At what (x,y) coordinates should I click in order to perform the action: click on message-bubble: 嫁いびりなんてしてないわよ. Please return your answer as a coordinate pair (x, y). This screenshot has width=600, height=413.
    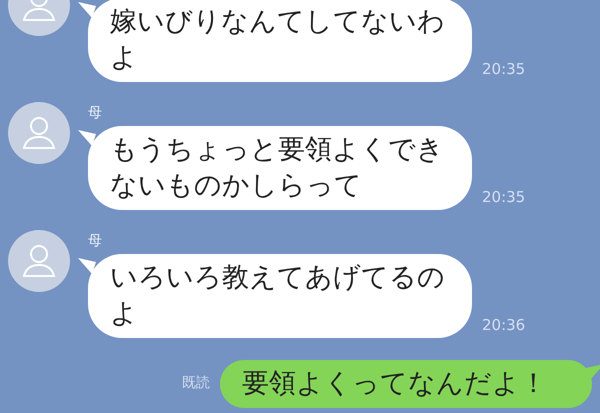
    Looking at the image, I should click on (280, 41).